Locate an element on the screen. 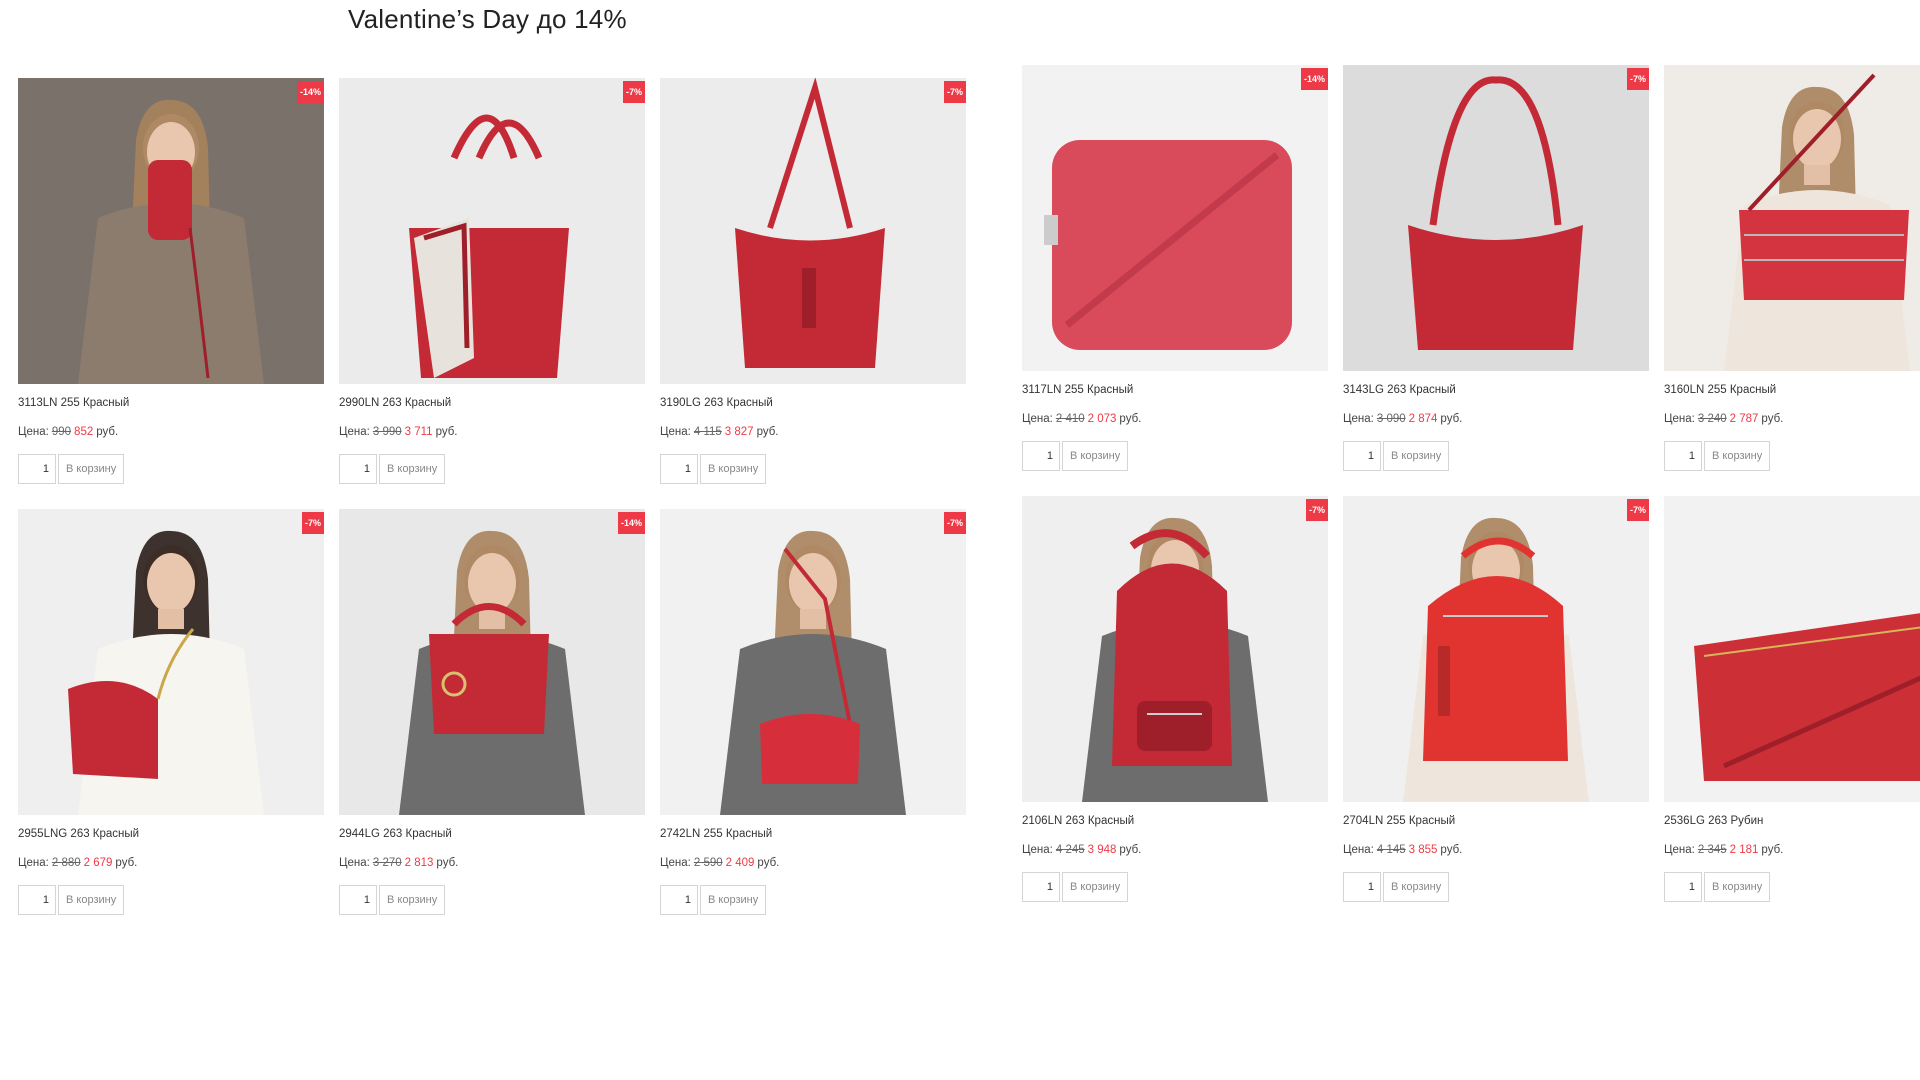 Image resolution: width=1920 pixels, height=1080 pixels. price-row: Цена: 4 245 3 948 руб. is located at coordinates (1175, 850).